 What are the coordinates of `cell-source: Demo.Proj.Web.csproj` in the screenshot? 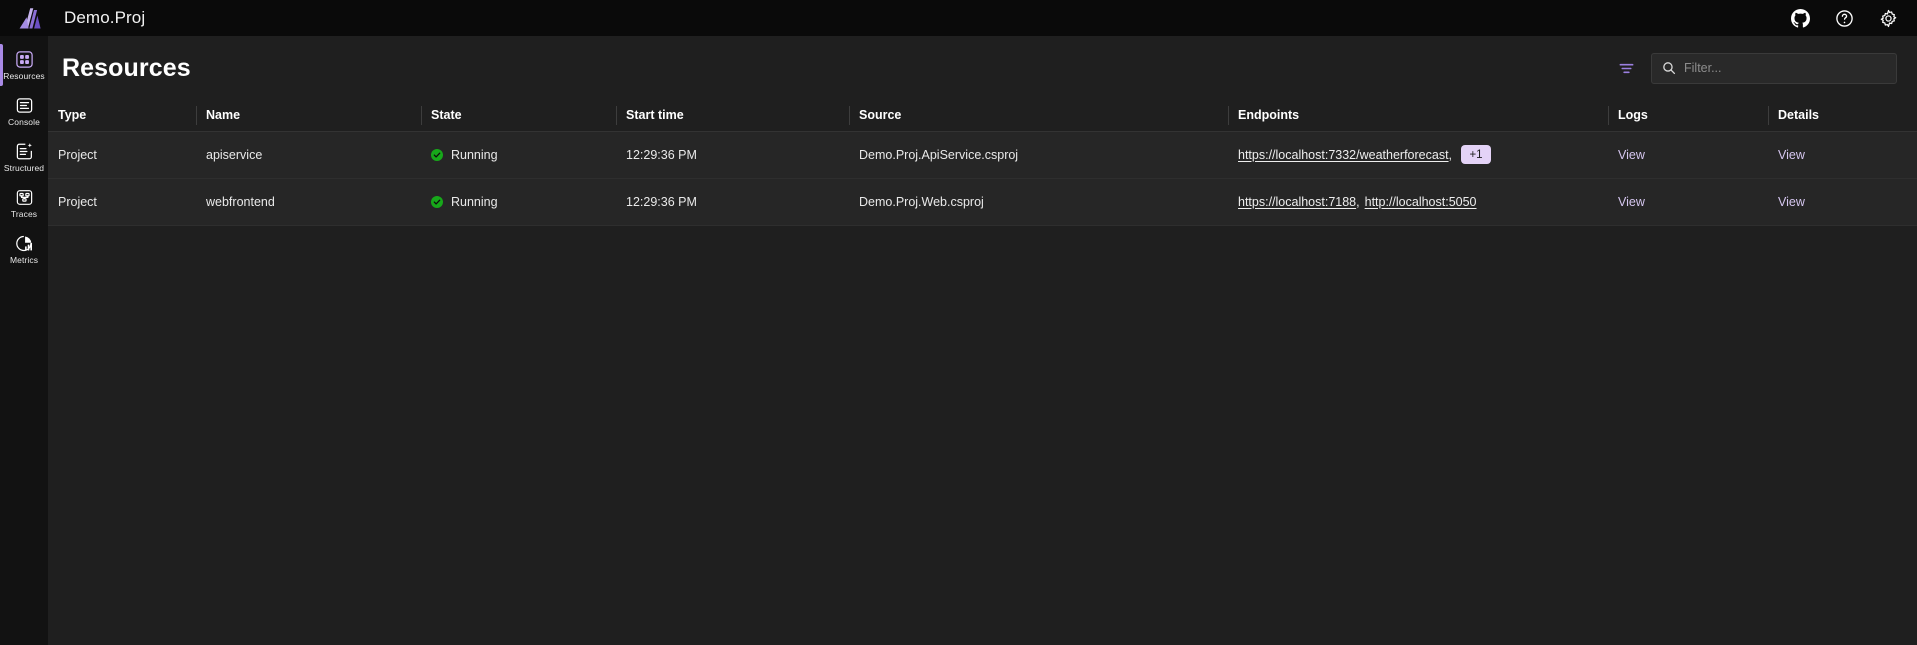 It's located at (1038, 202).